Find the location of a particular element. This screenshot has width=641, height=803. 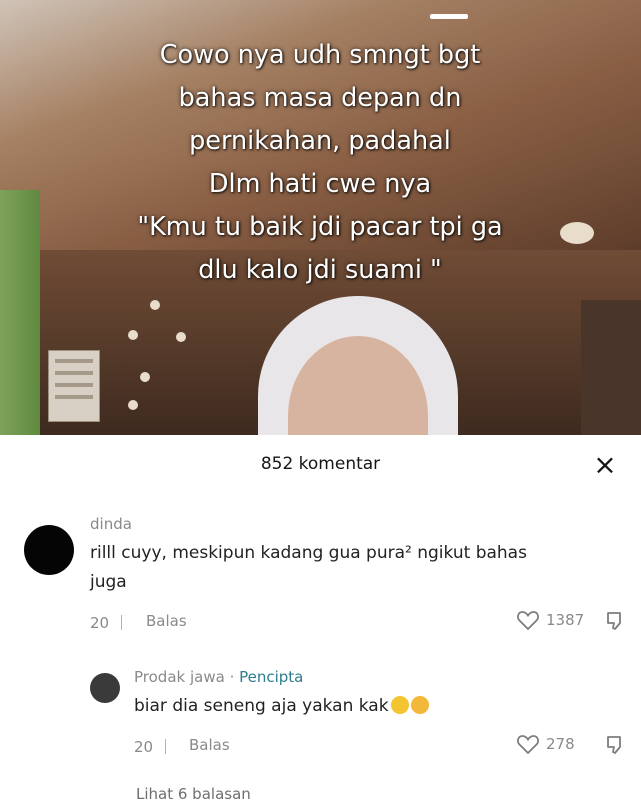

comment-username: dinda is located at coordinates (111, 524).